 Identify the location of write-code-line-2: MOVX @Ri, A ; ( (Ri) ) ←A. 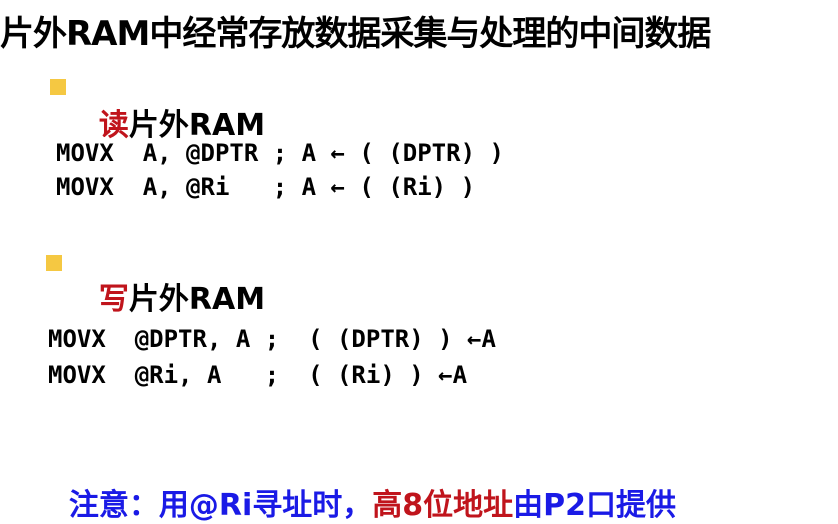
(258, 375).